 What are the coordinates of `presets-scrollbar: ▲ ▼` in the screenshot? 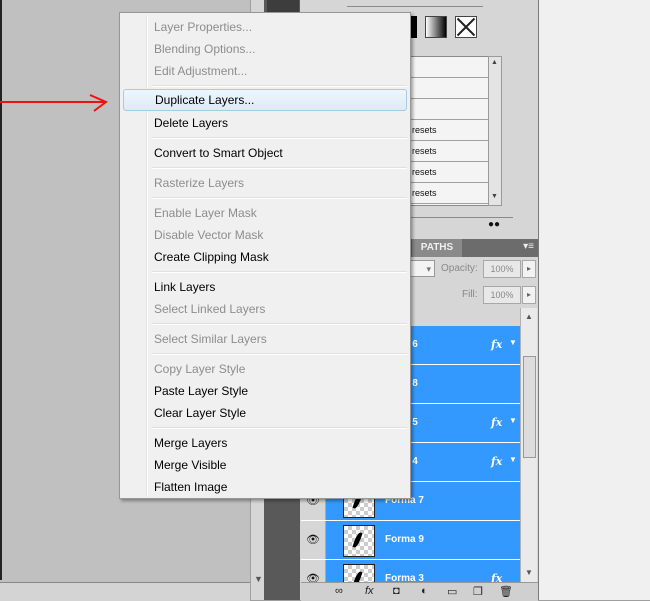 It's located at (495, 131).